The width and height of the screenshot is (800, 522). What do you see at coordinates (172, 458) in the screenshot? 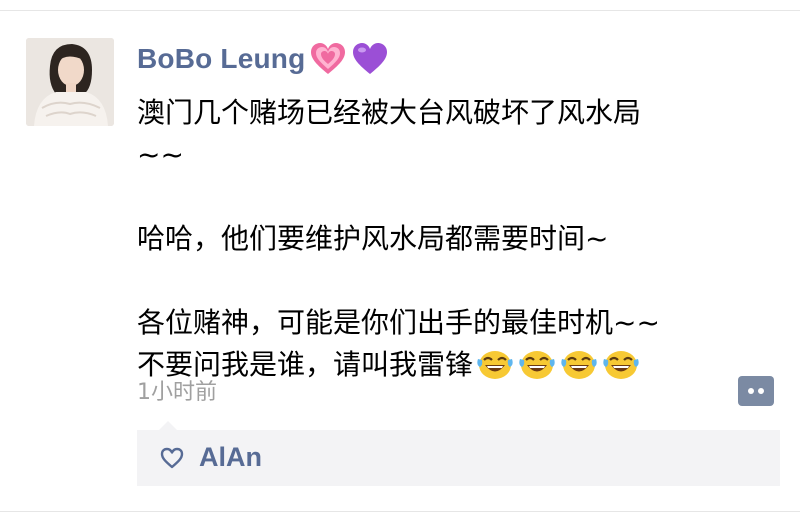
I see `heart-outline-icon` at bounding box center [172, 458].